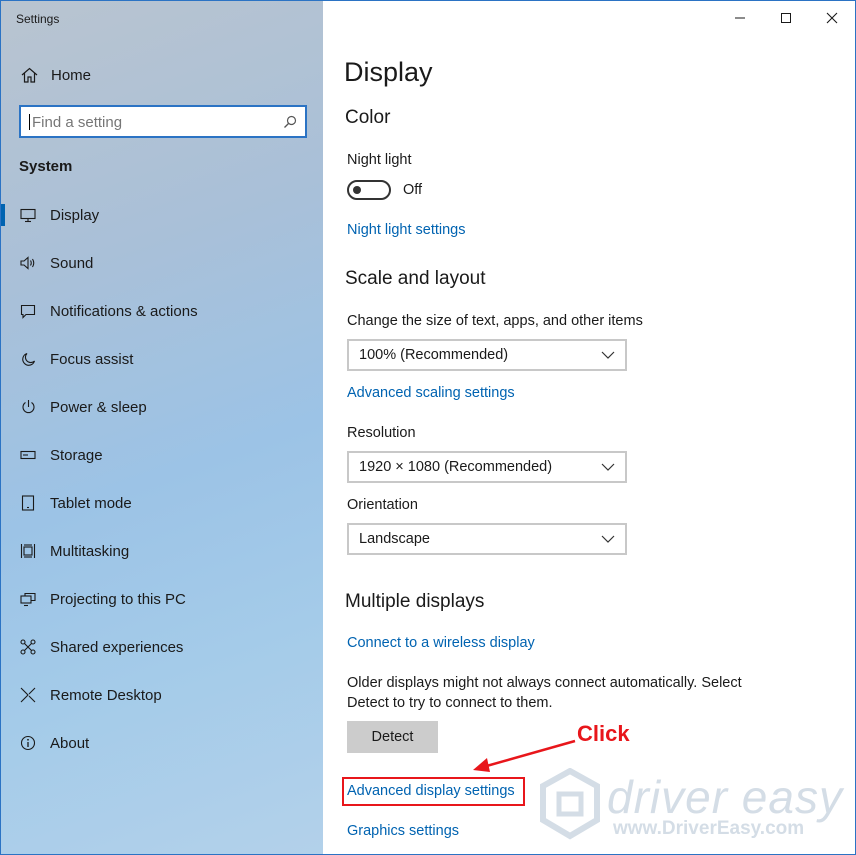  I want to click on share-icon, so click(28, 647).